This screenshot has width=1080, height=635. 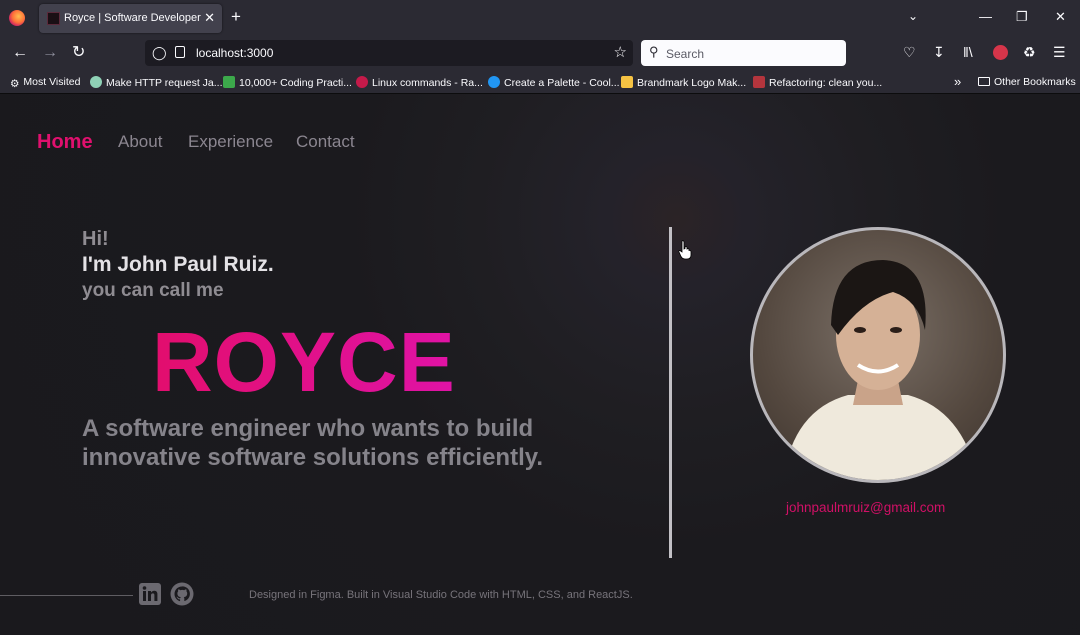 What do you see at coordinates (209, 18) in the screenshot?
I see `close-tab-icon: ✕` at bounding box center [209, 18].